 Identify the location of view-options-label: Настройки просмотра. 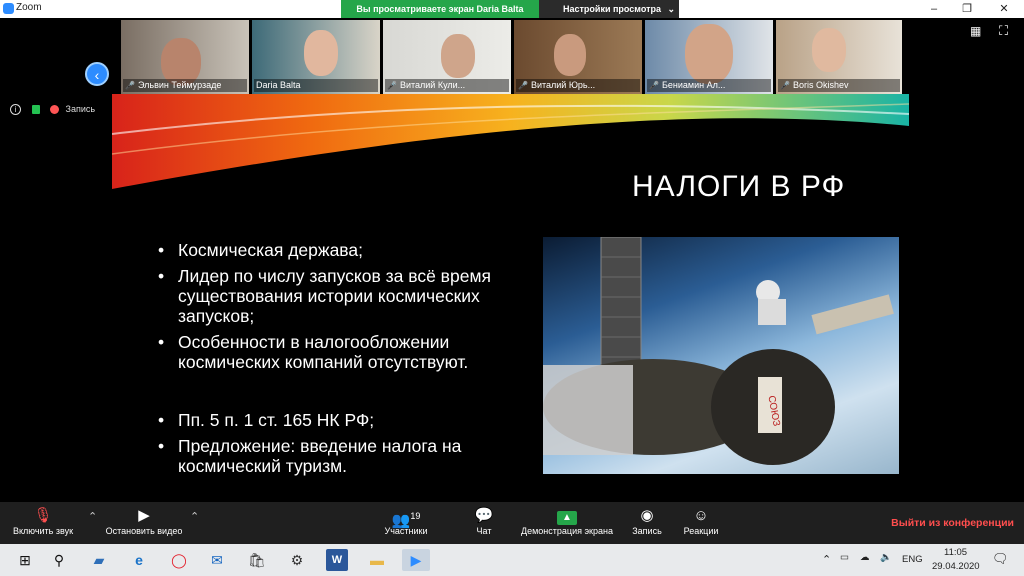
(612, 9).